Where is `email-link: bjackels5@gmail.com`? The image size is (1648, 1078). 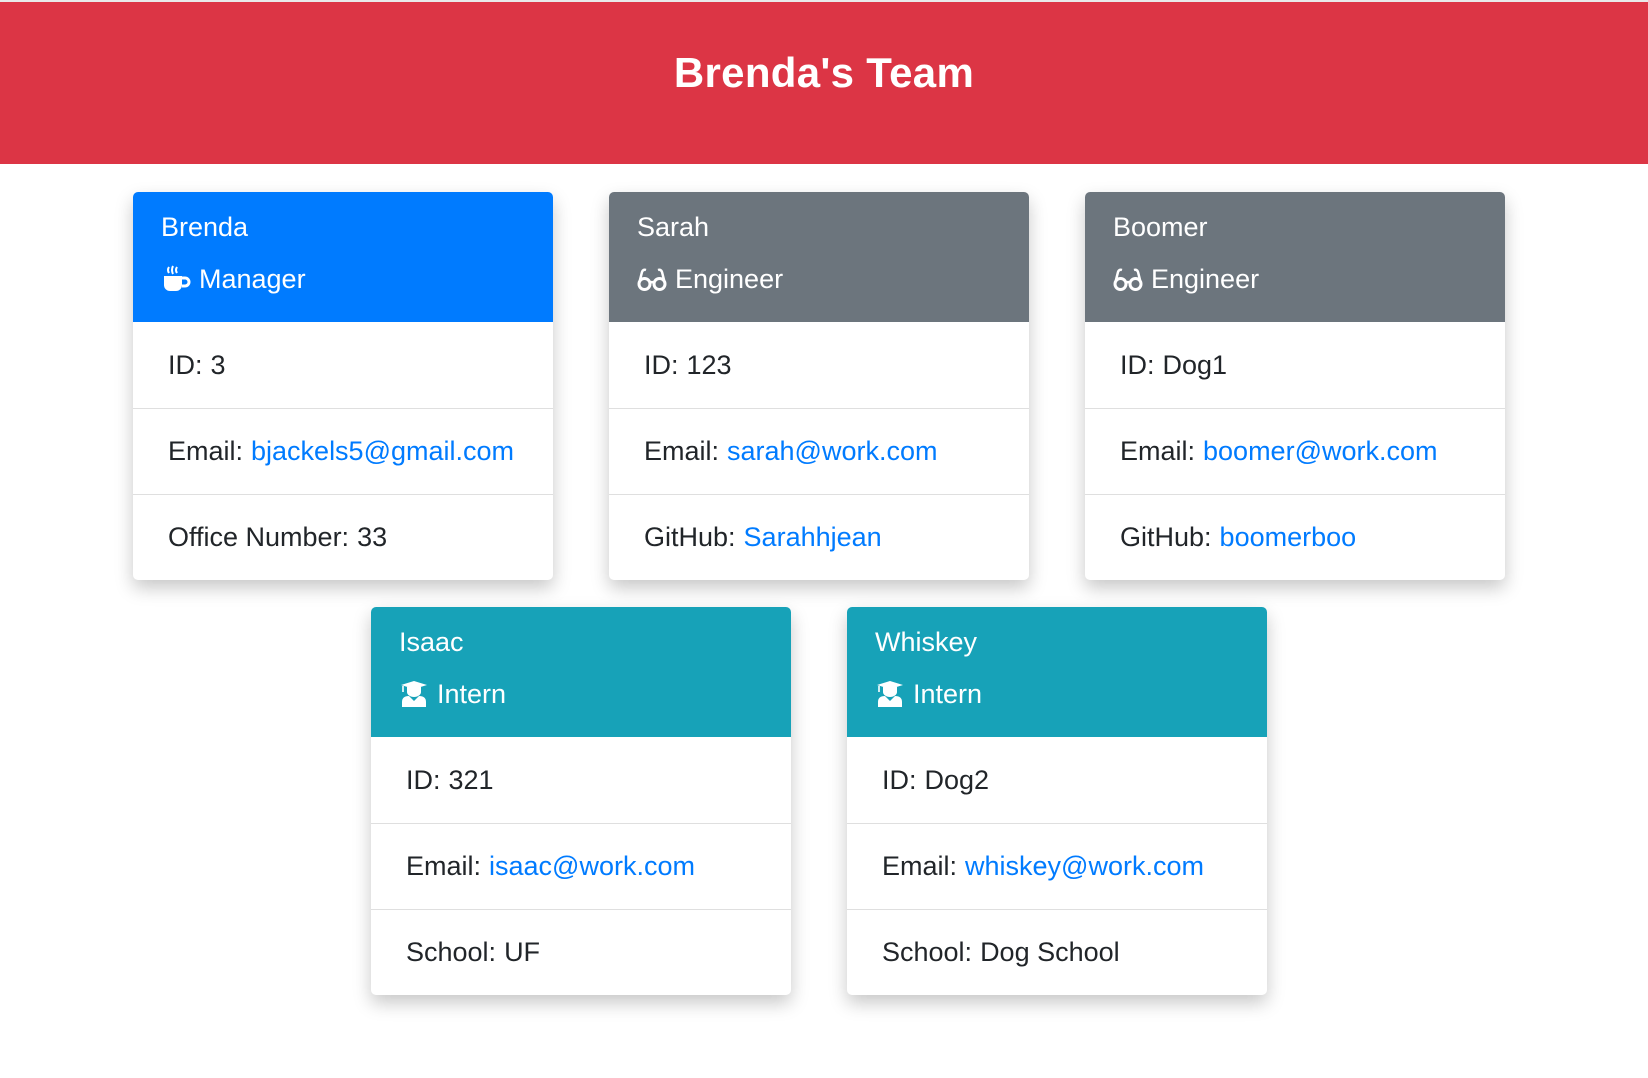 email-link: bjackels5@gmail.com is located at coordinates (382, 451).